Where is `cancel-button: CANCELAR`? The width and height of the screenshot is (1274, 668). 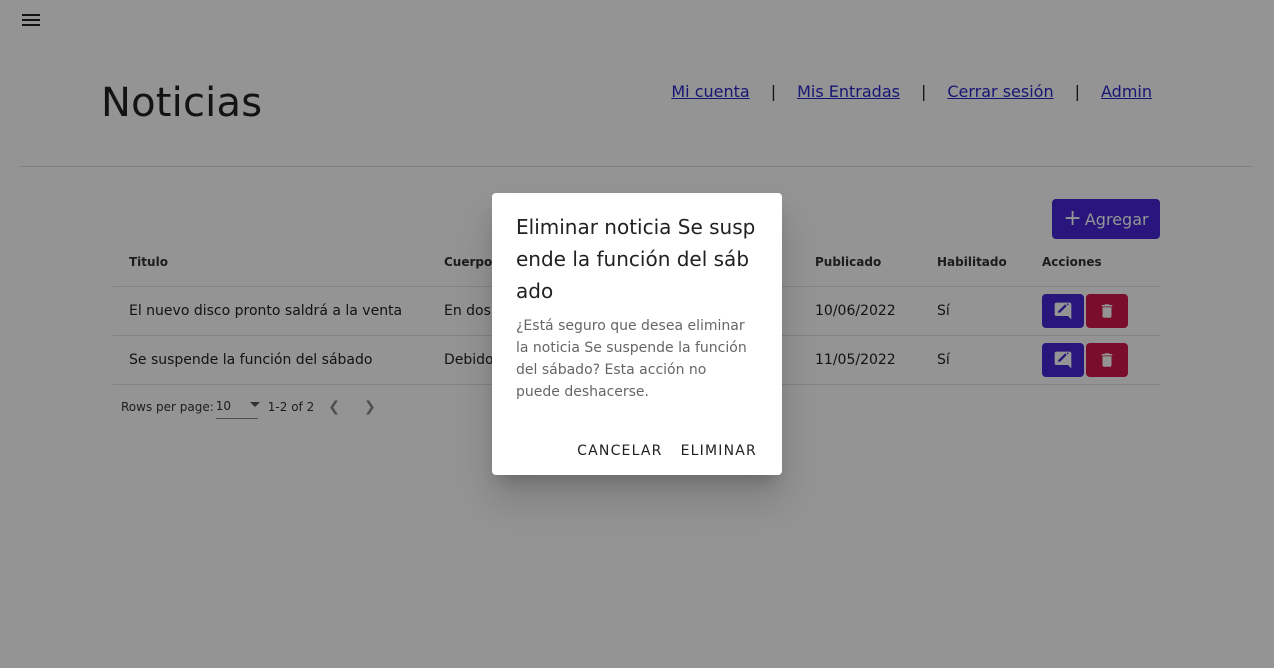 cancel-button: CANCELAR is located at coordinates (619, 451).